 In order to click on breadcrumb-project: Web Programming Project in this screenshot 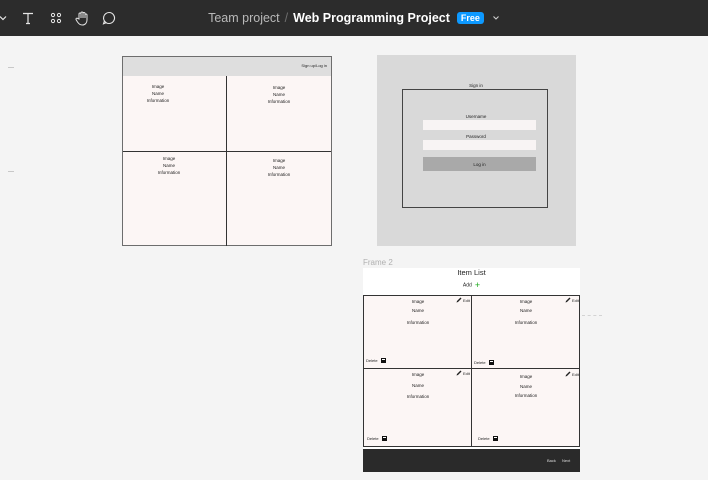, I will do `click(371, 18)`.